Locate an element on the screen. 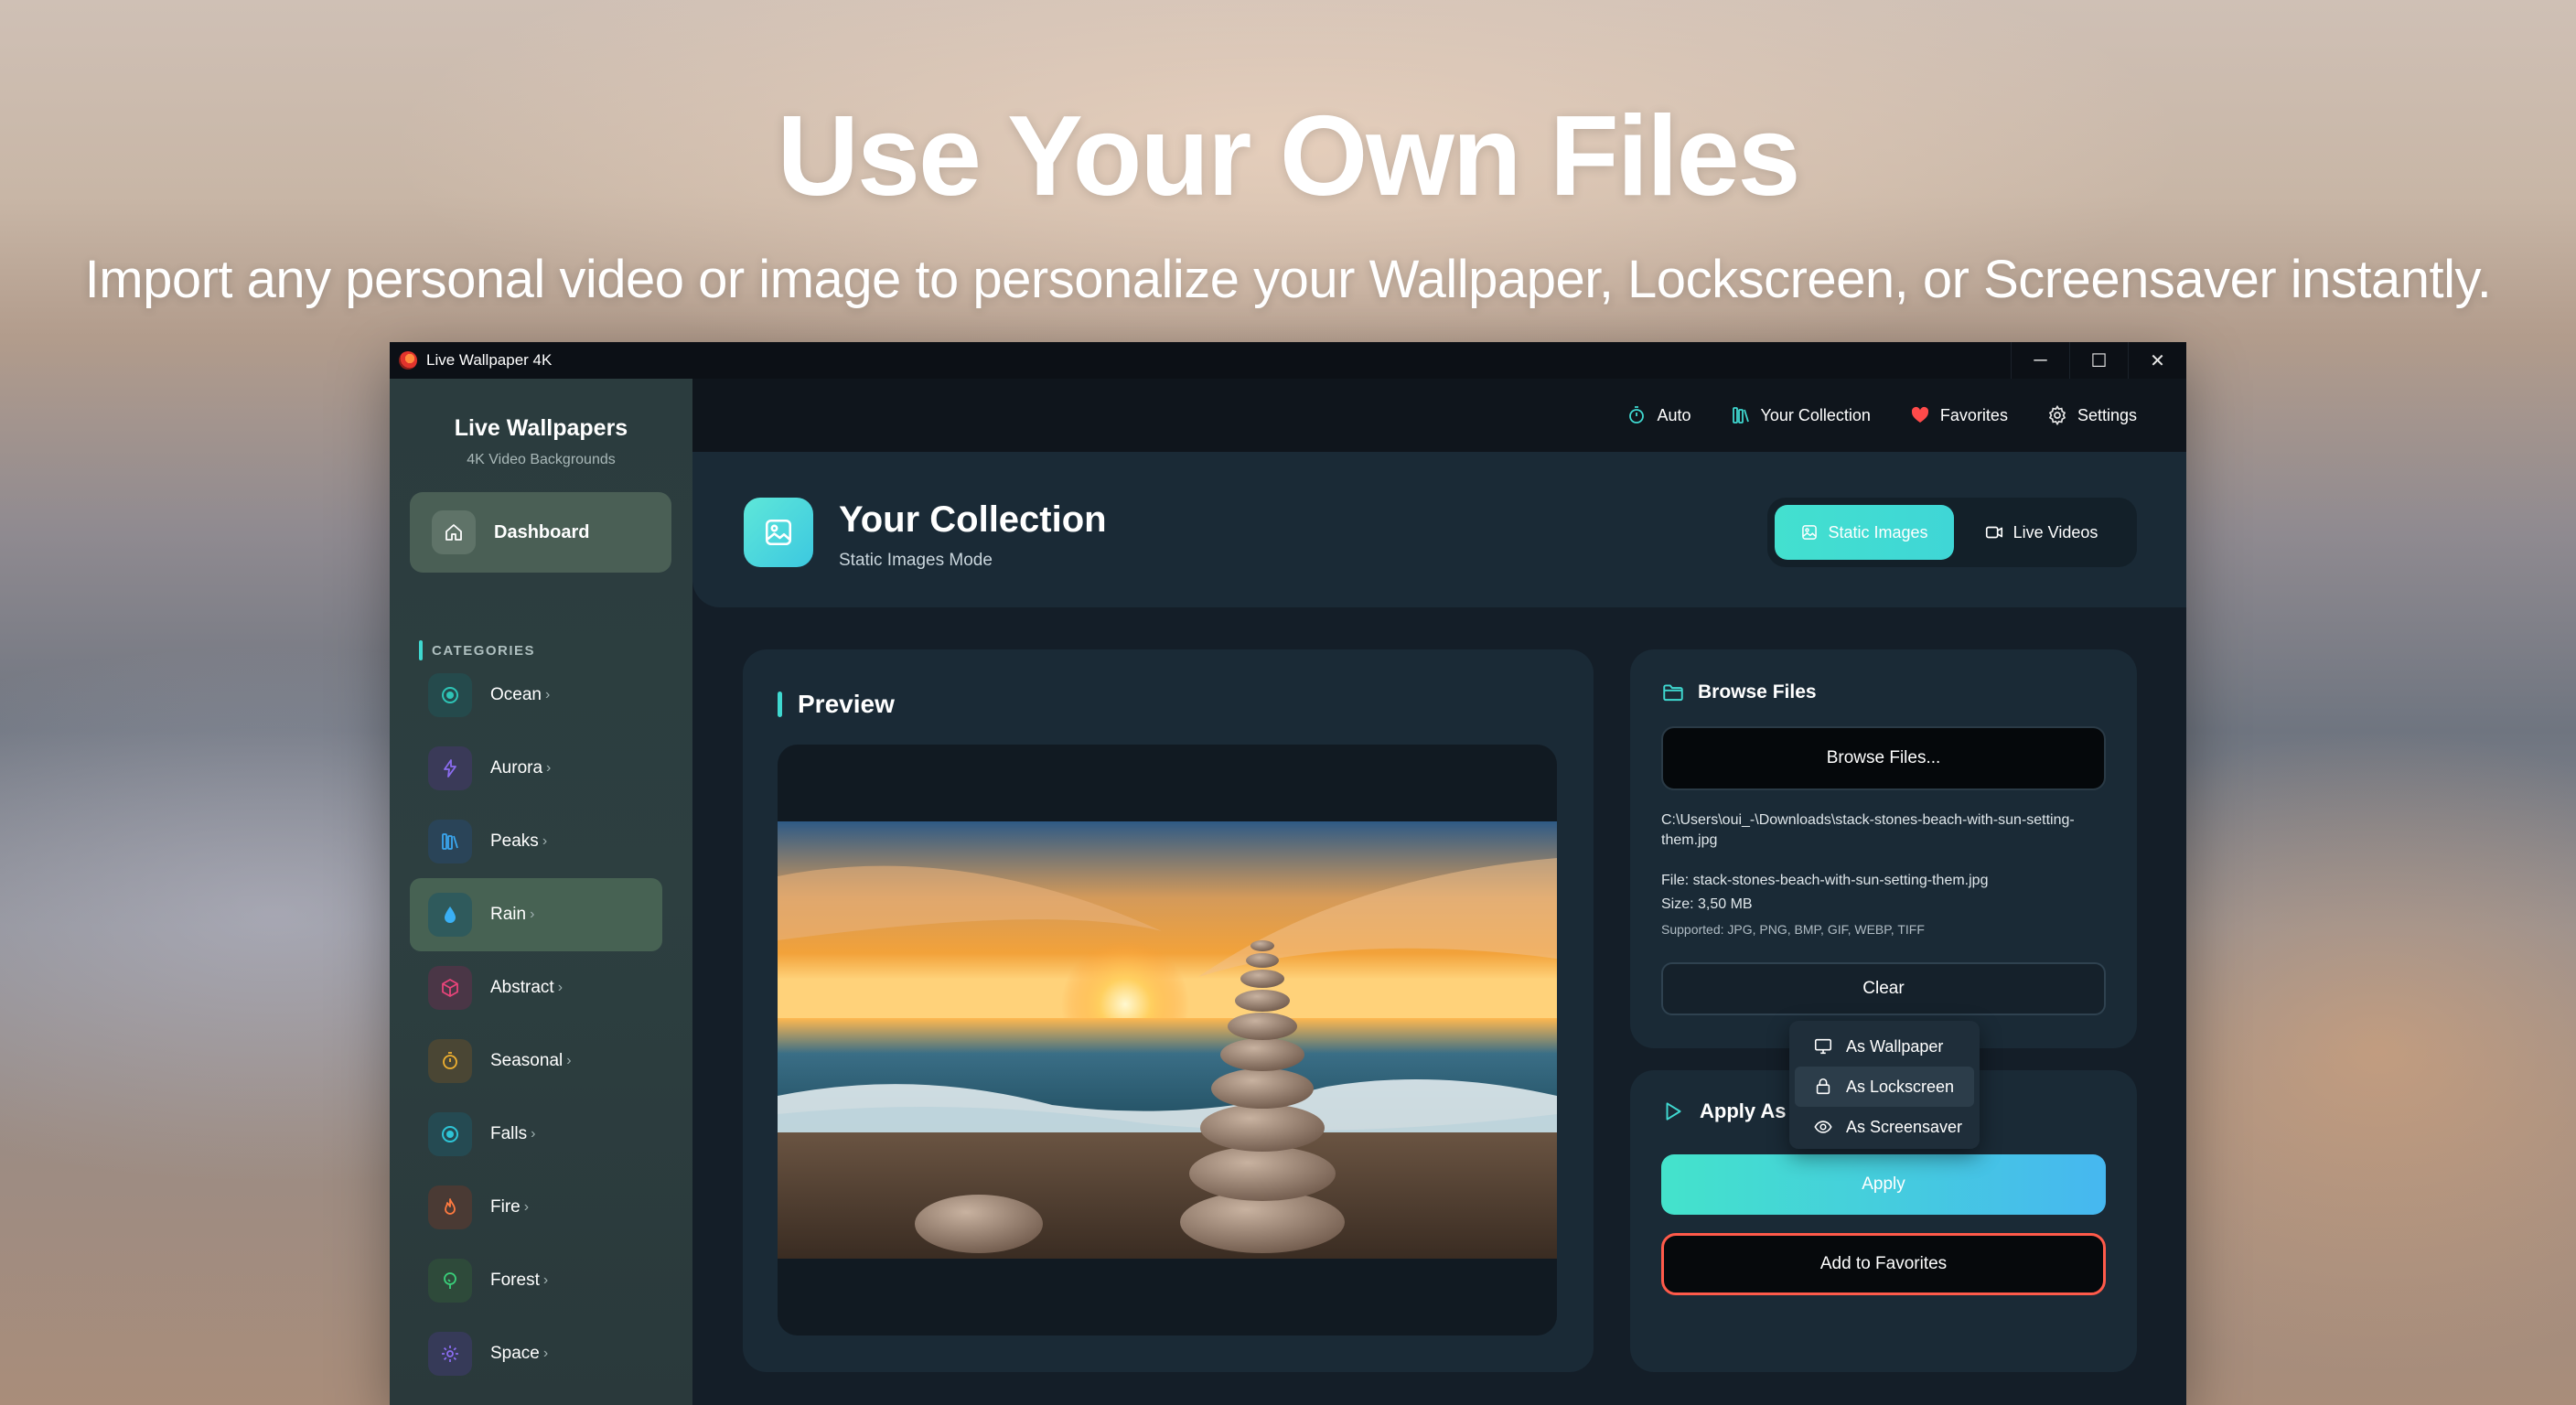 Image resolution: width=2576 pixels, height=1405 pixels. books-icon is located at coordinates (1741, 415).